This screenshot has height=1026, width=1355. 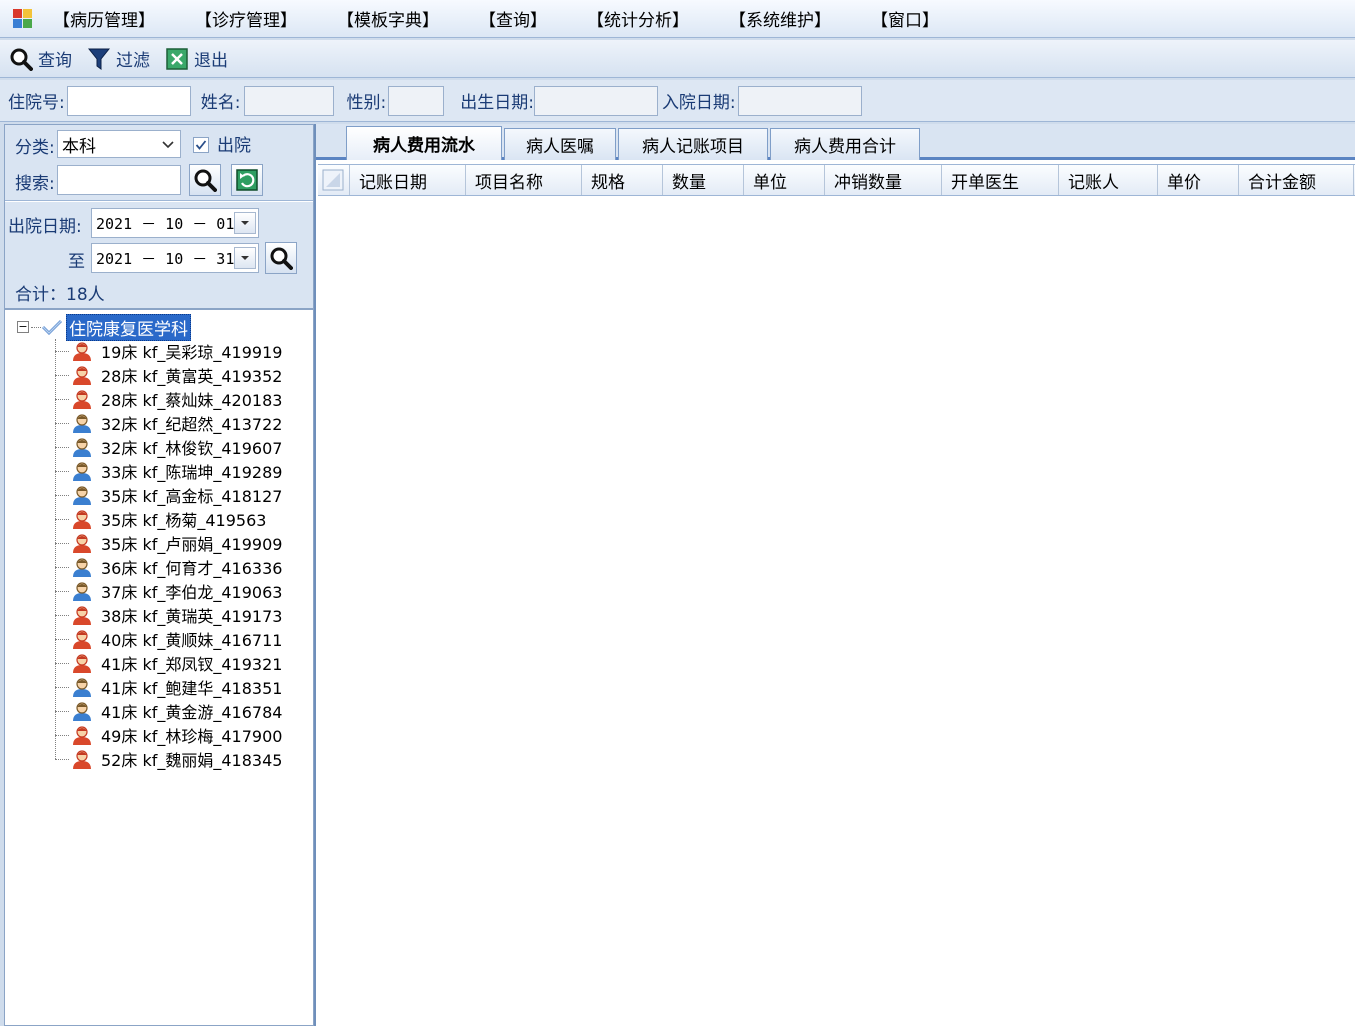 What do you see at coordinates (192, 712) in the screenshot?
I see `patient-label: 41床 kf_黄金游_416784` at bounding box center [192, 712].